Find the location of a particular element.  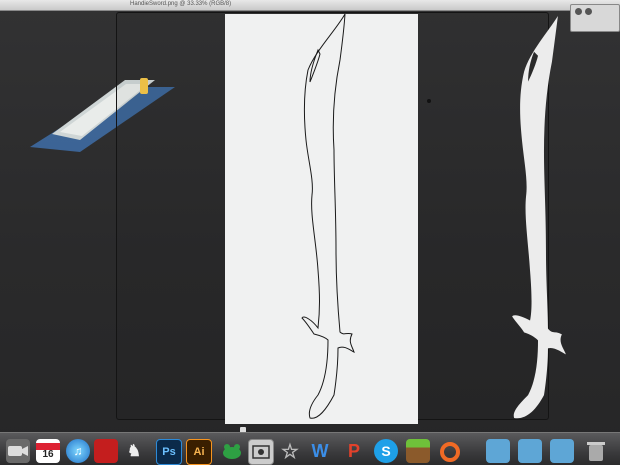

camera-icon is located at coordinates (18, 451).